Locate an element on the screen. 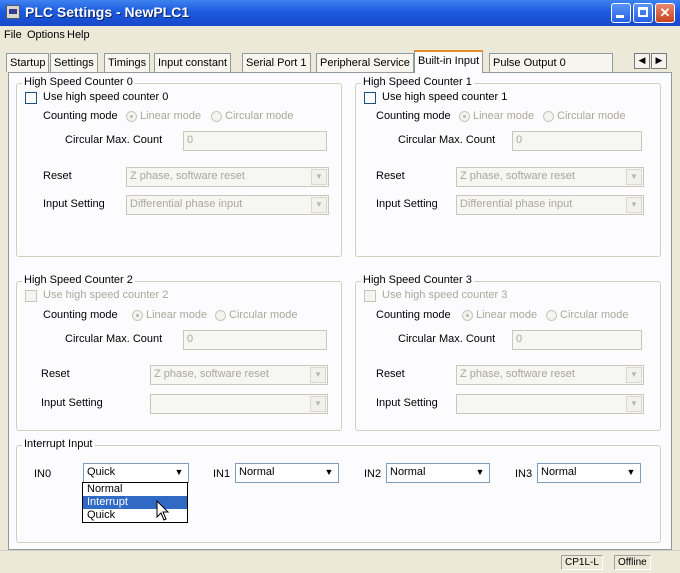  hsc2-enable-checkbox is located at coordinates (31, 296).